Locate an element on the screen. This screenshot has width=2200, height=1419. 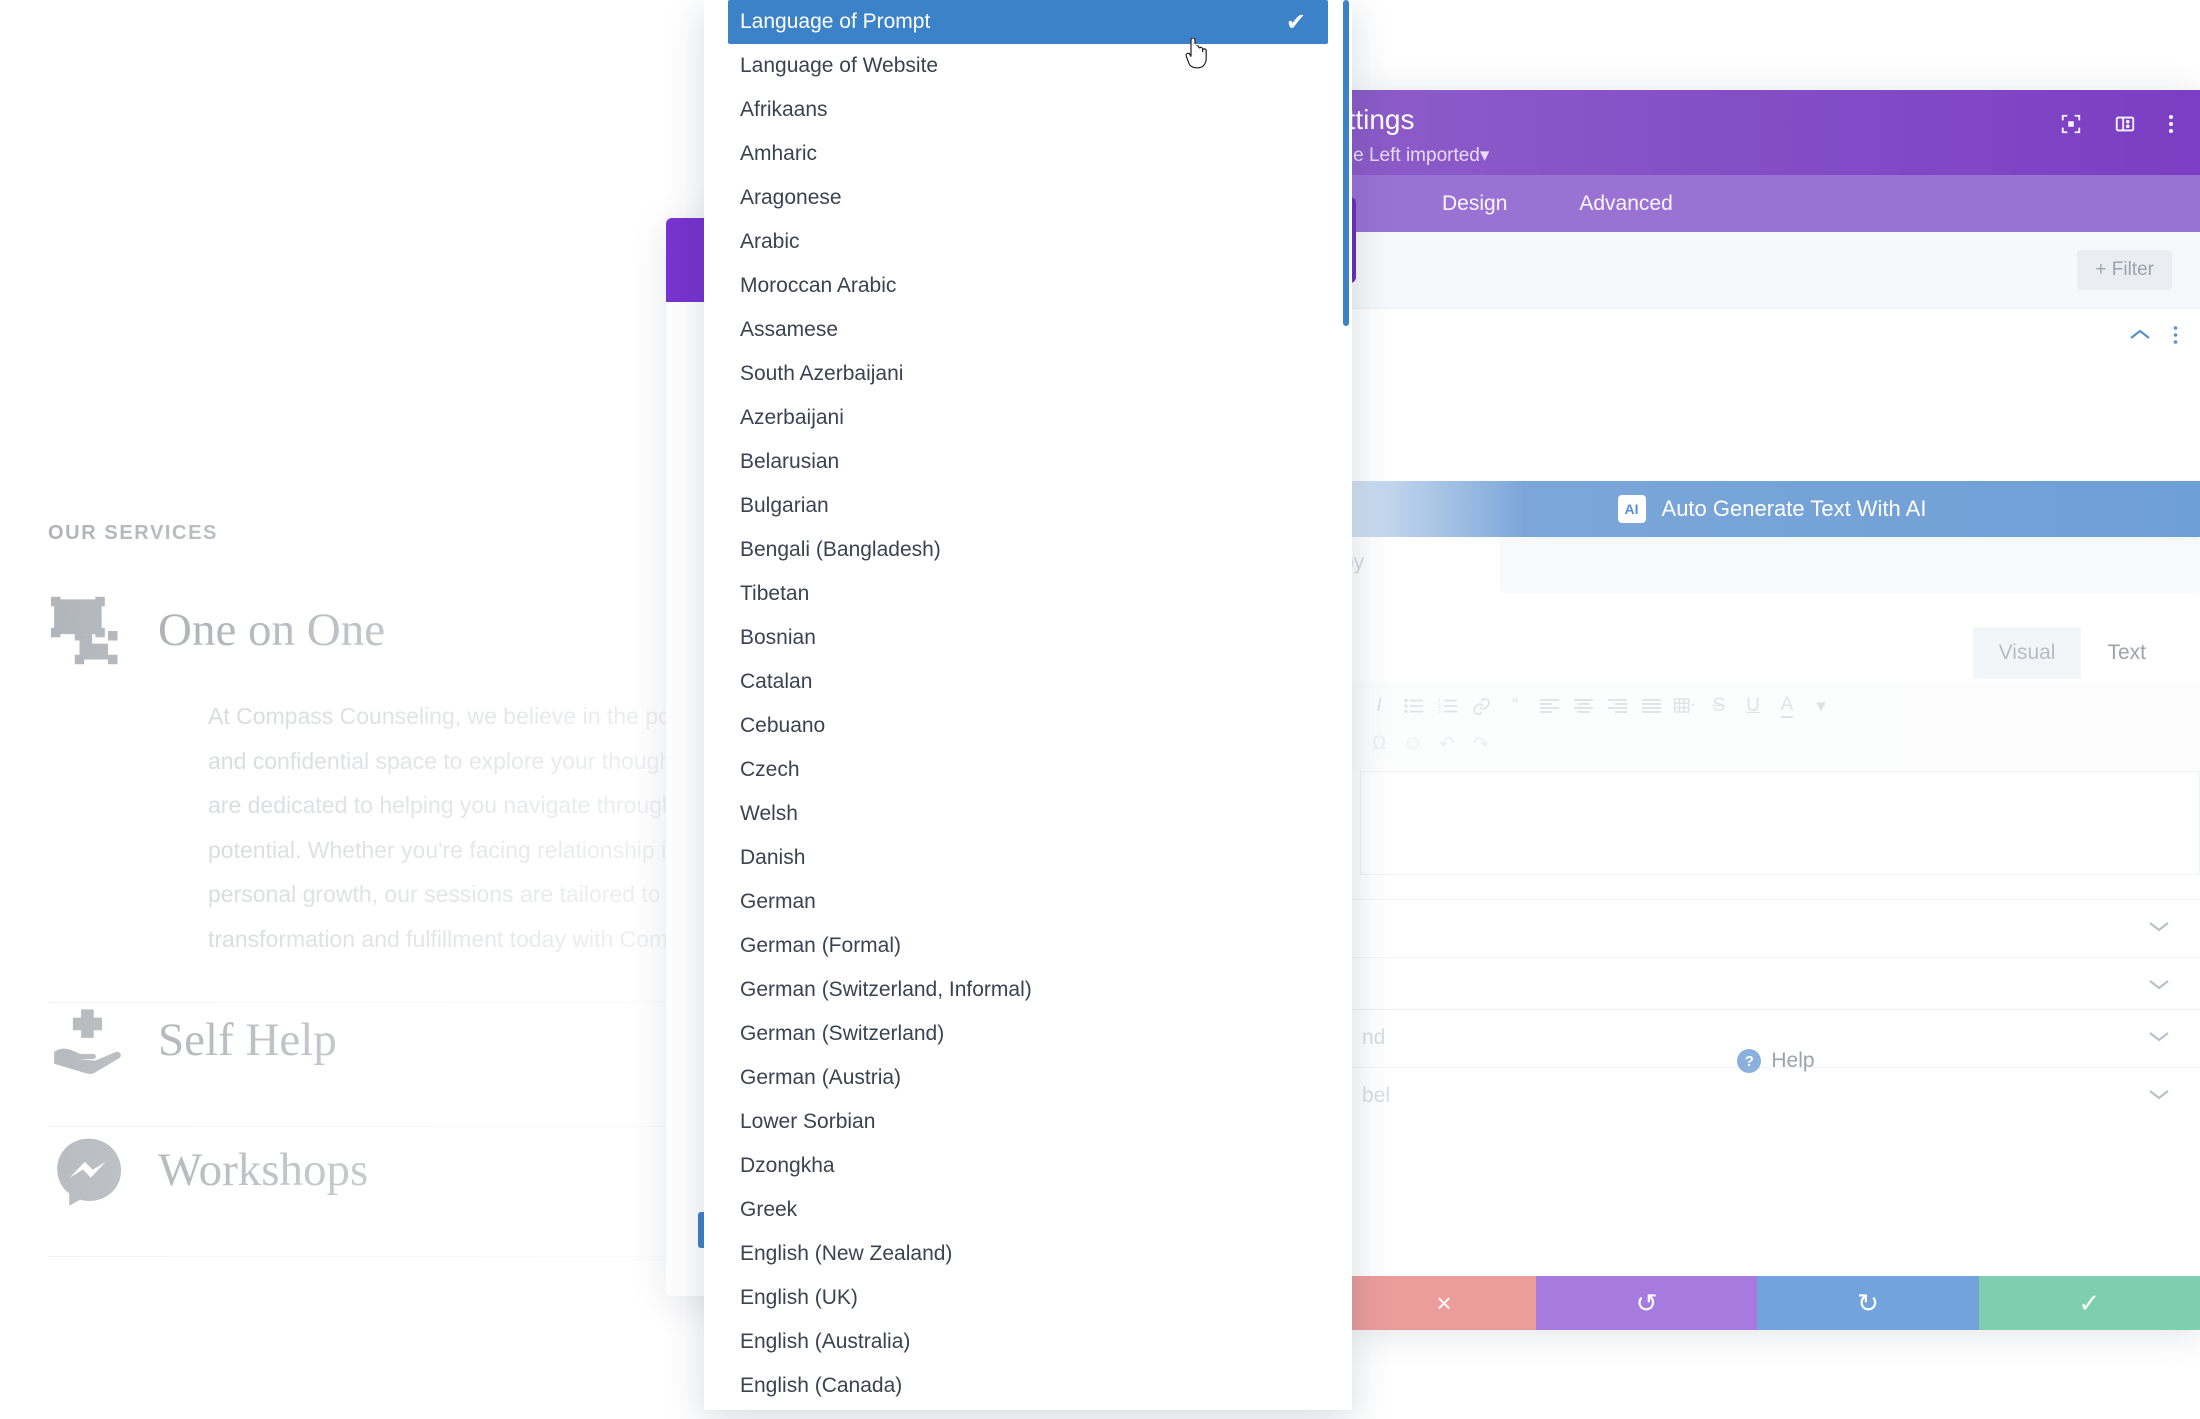
language-option: Language of Website is located at coordinates (1028, 66).